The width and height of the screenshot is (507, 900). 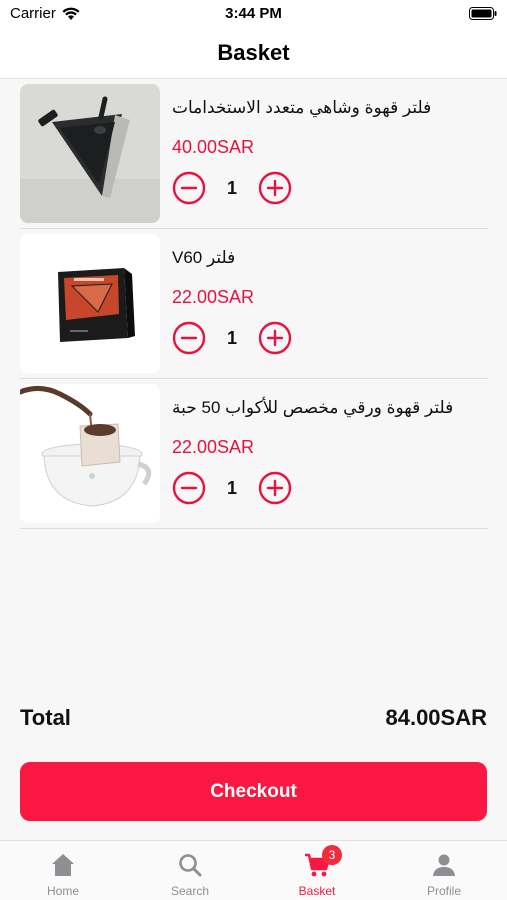 I want to click on tab-home: Home, so click(x=63, y=870).